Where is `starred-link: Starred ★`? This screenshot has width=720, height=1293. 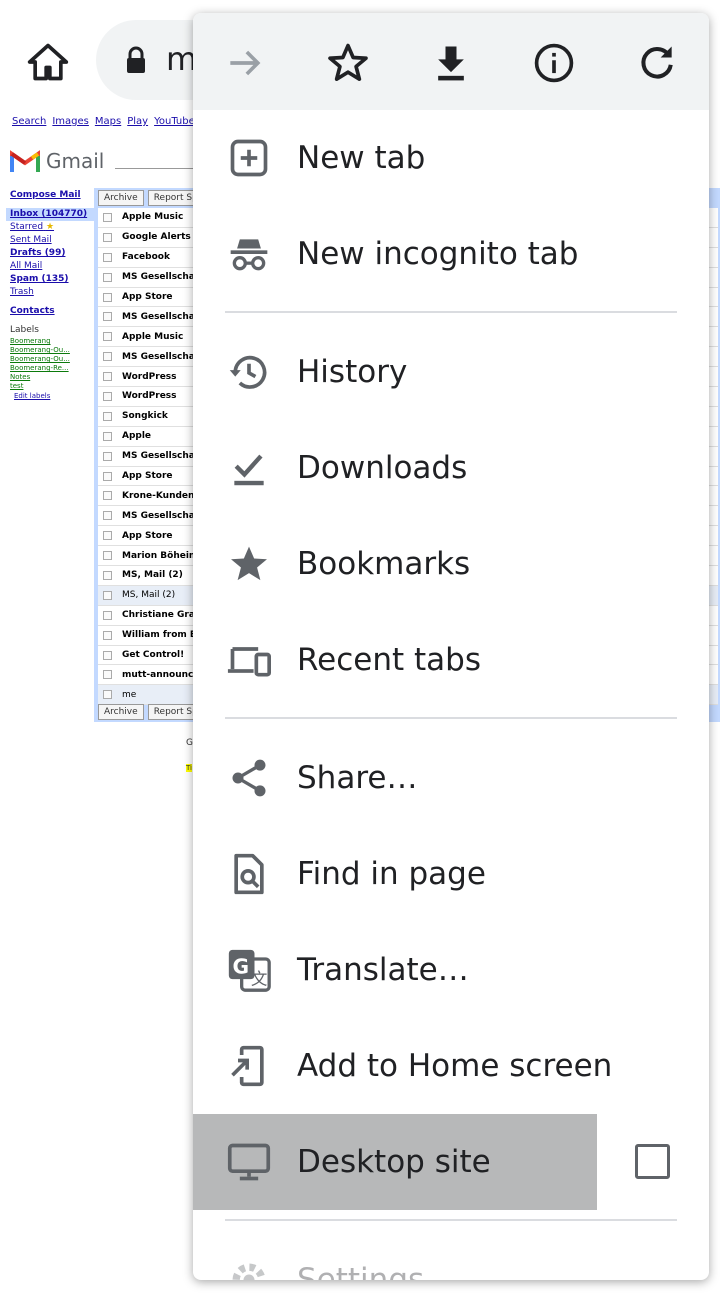 starred-link: Starred ★ is located at coordinates (52, 227).